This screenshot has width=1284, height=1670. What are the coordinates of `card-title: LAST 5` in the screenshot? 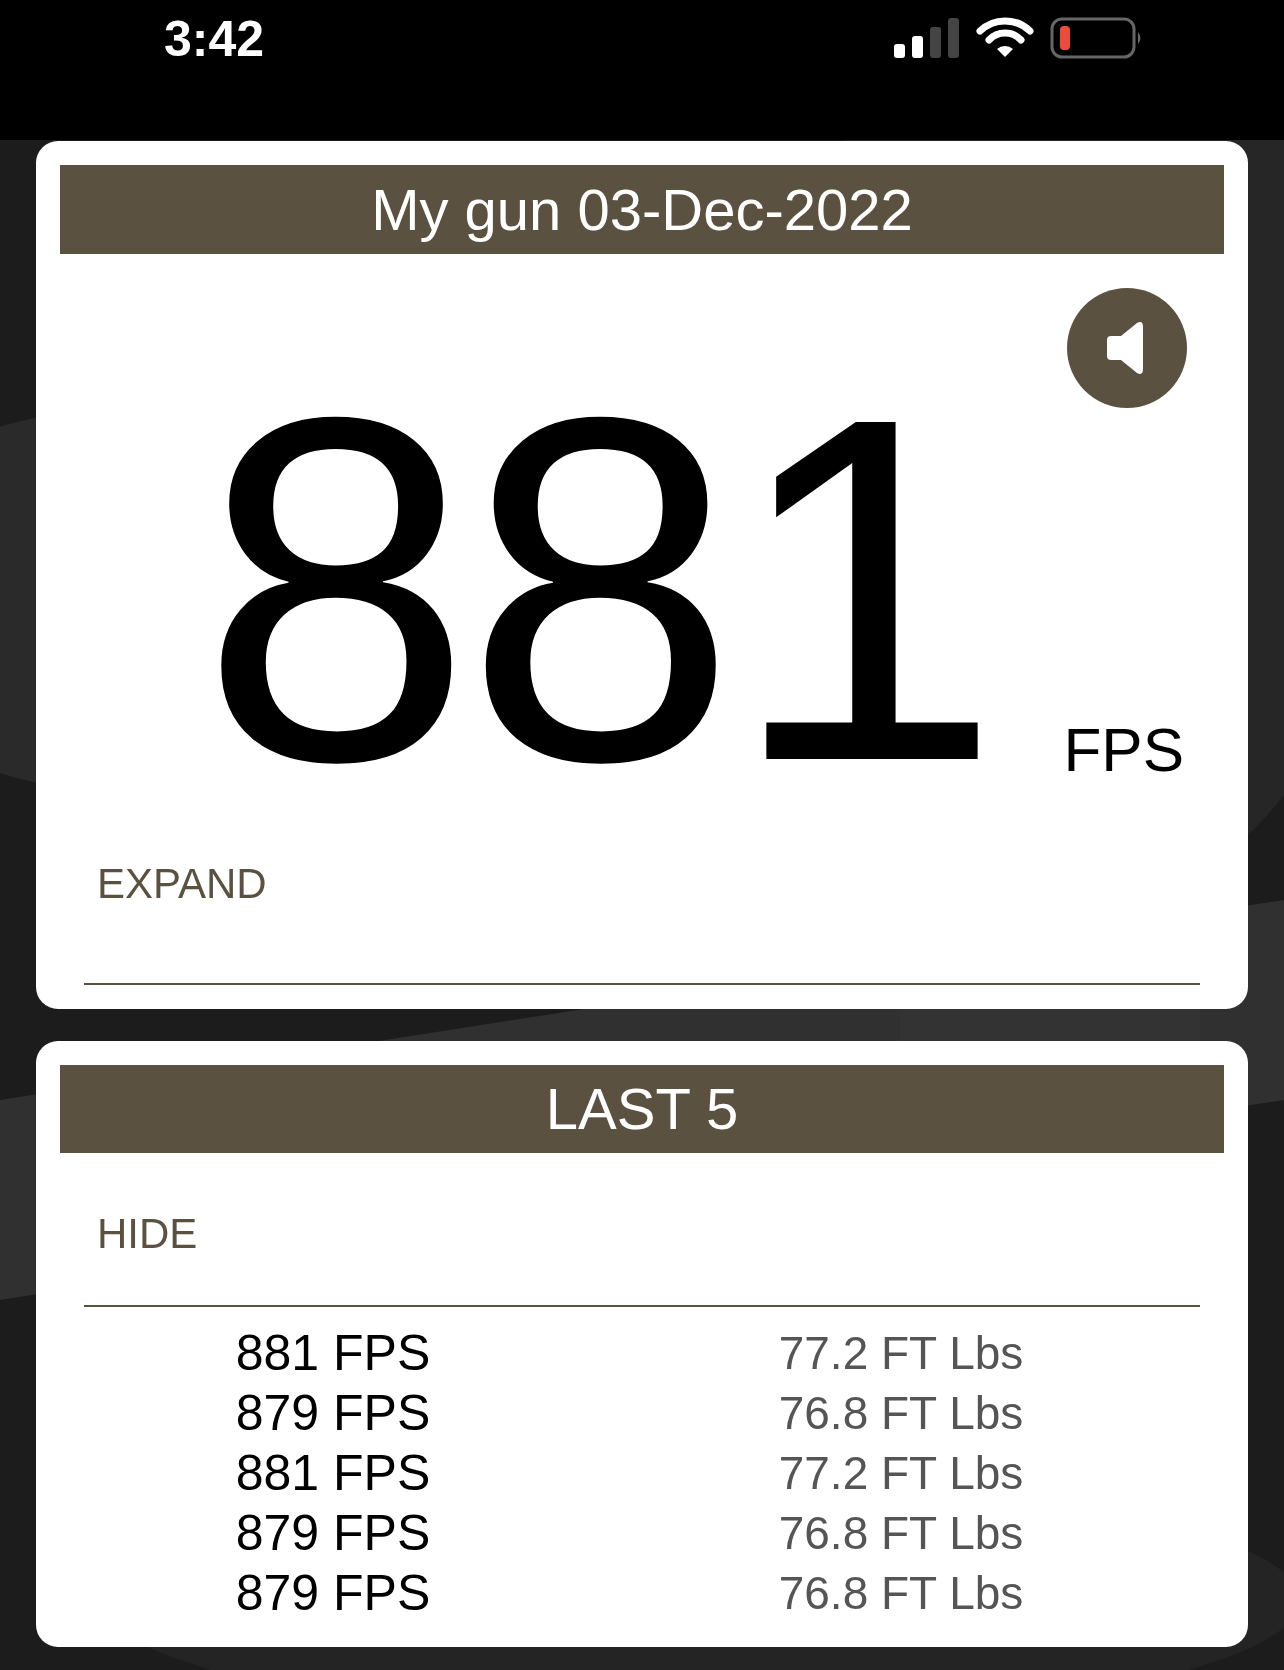 It's located at (642, 1109).